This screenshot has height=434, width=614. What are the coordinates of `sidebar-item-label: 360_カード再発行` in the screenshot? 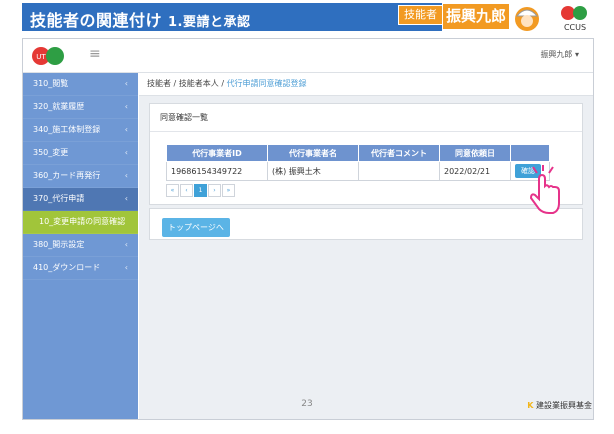 It's located at (67, 175).